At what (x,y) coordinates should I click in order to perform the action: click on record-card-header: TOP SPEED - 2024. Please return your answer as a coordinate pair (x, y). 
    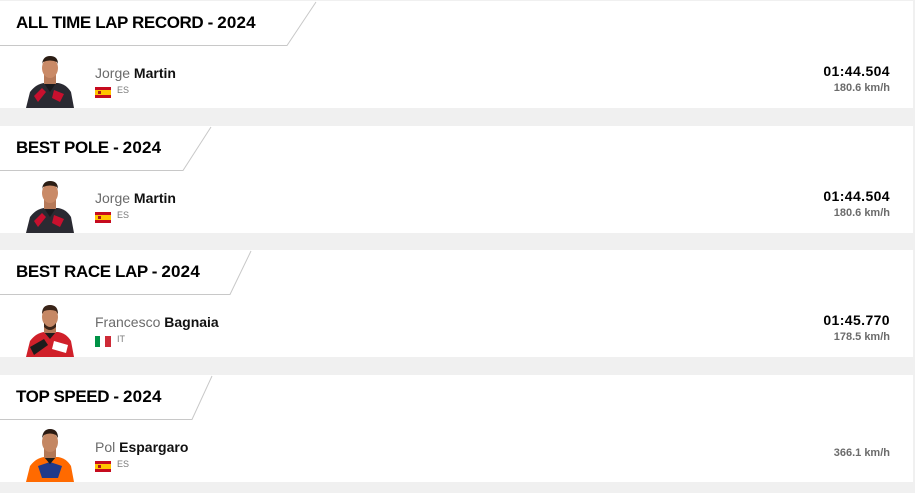
    Looking at the image, I should click on (456, 397).